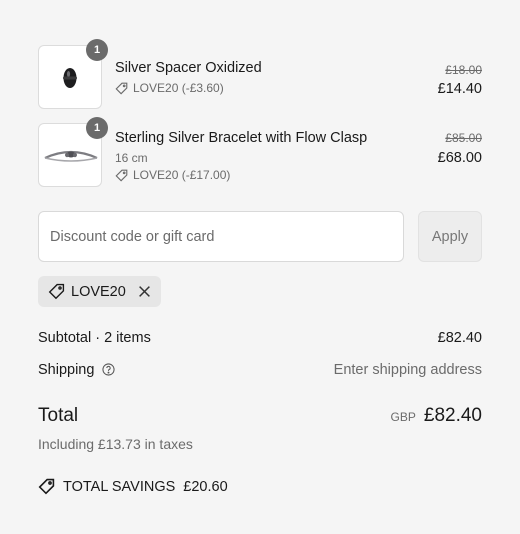 Image resolution: width=520 pixels, height=534 pixels. I want to click on product-name: Sterling Silver Bracelet with Flow Clasp, so click(241, 138).